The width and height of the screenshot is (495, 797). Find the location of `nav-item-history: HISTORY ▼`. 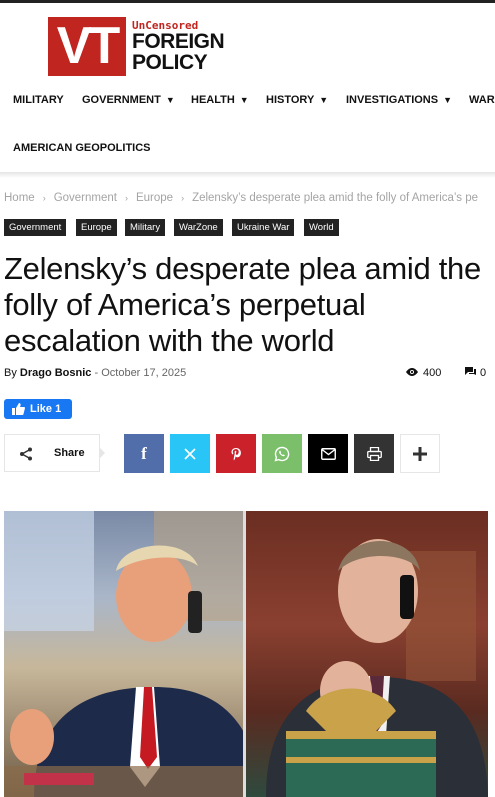

nav-item-history: HISTORY ▼ is located at coordinates (297, 100).